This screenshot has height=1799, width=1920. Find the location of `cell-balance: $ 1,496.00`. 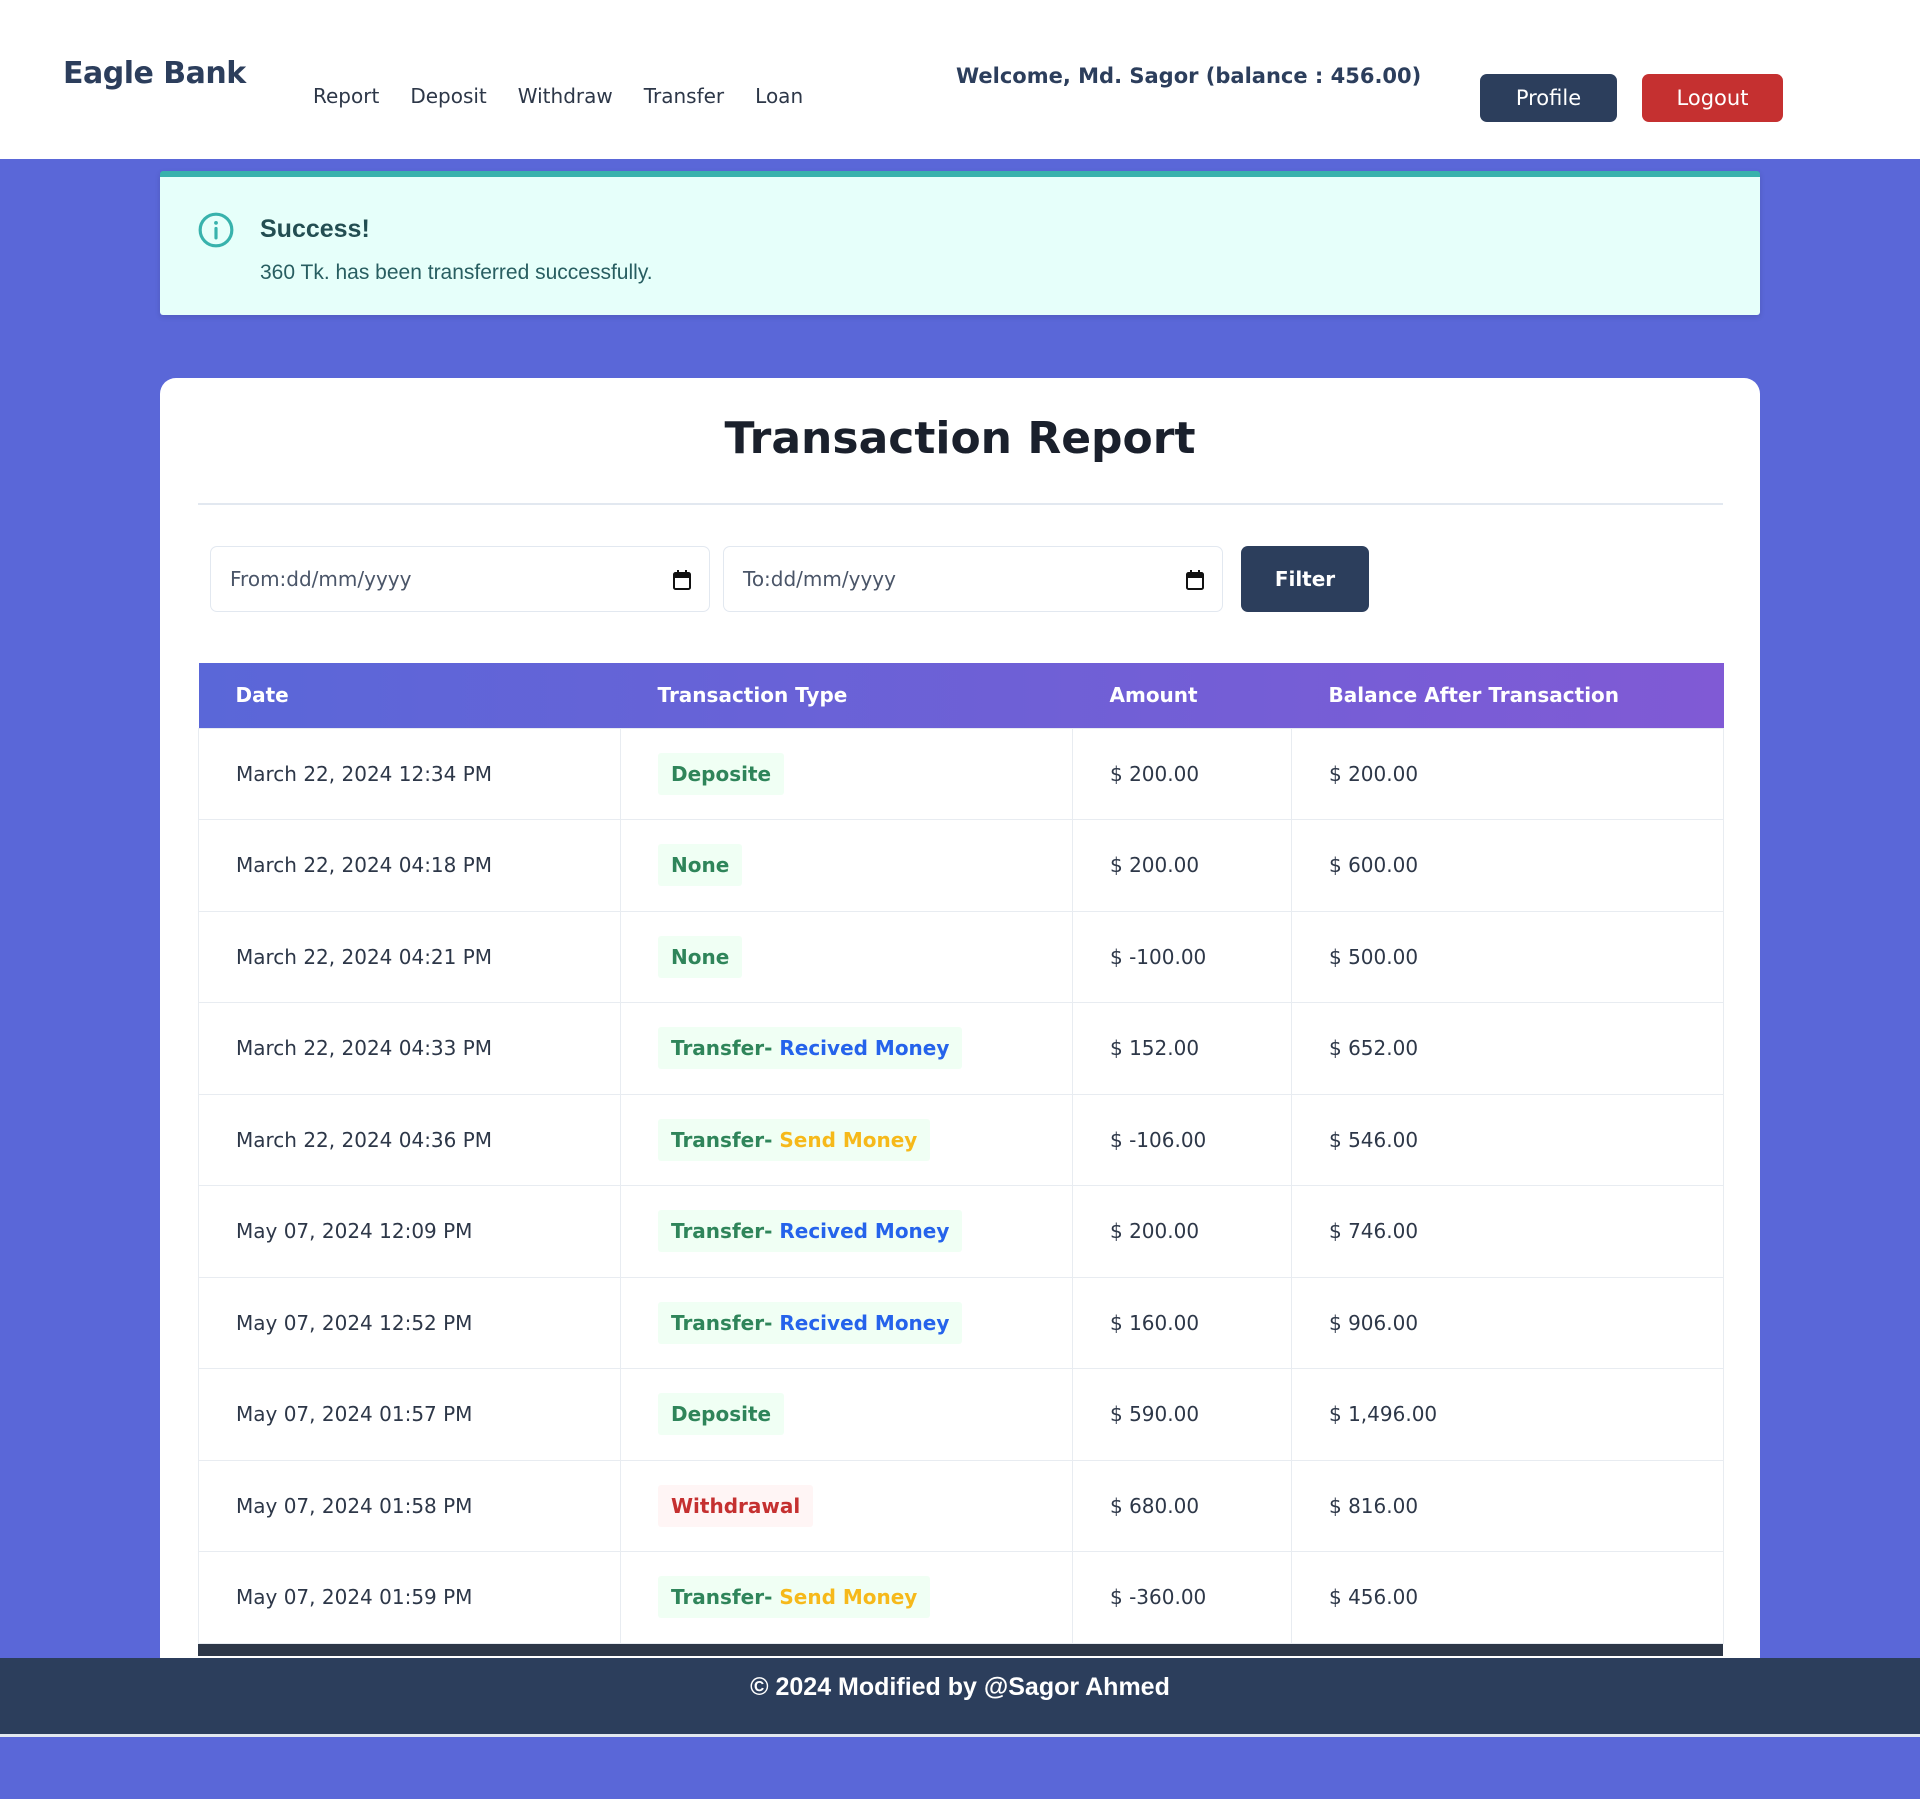

cell-balance: $ 1,496.00 is located at coordinates (1507, 1414).